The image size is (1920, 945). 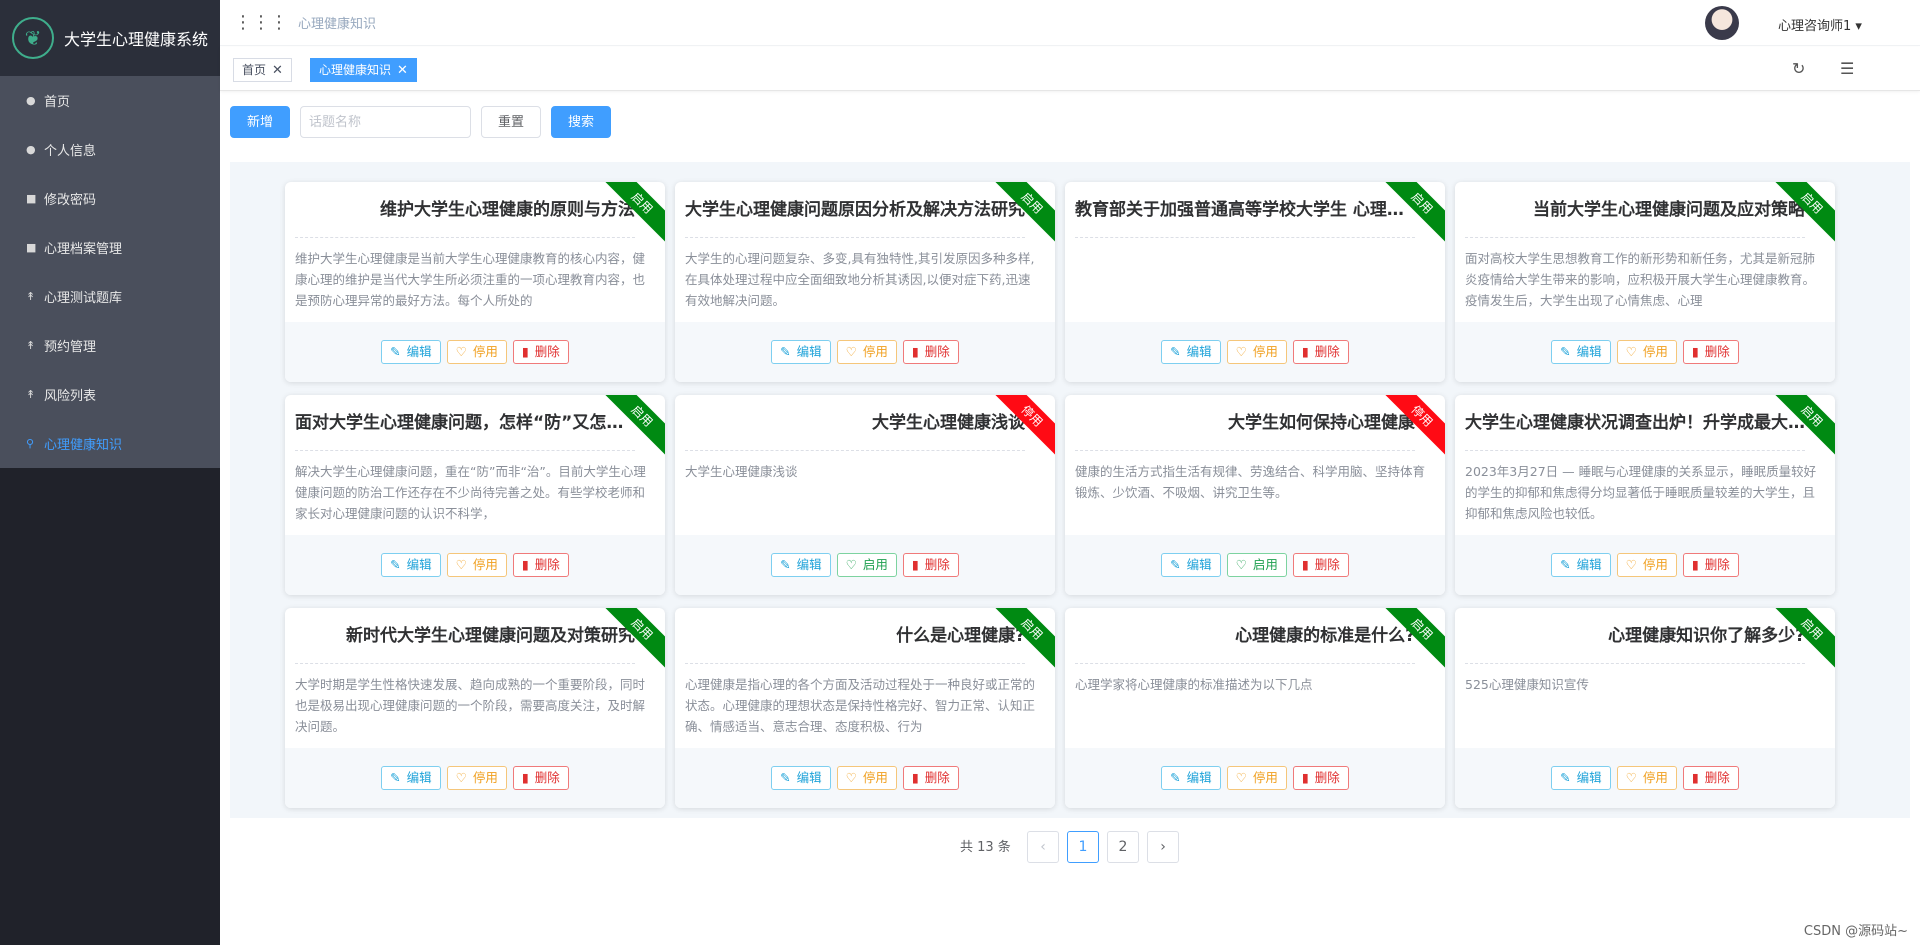 What do you see at coordinates (1245, 210) in the screenshot?
I see `card-title: 教育部关于加强普通高等学校大学生 心理健康教育工作的意见` at bounding box center [1245, 210].